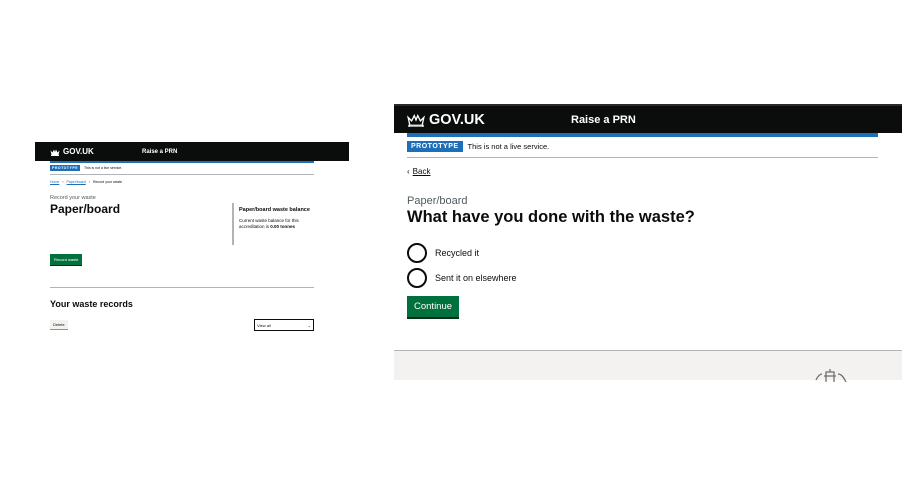 Image resolution: width=917 pixels, height=496 pixels. I want to click on chevron-left-icon: ‹, so click(408, 171).